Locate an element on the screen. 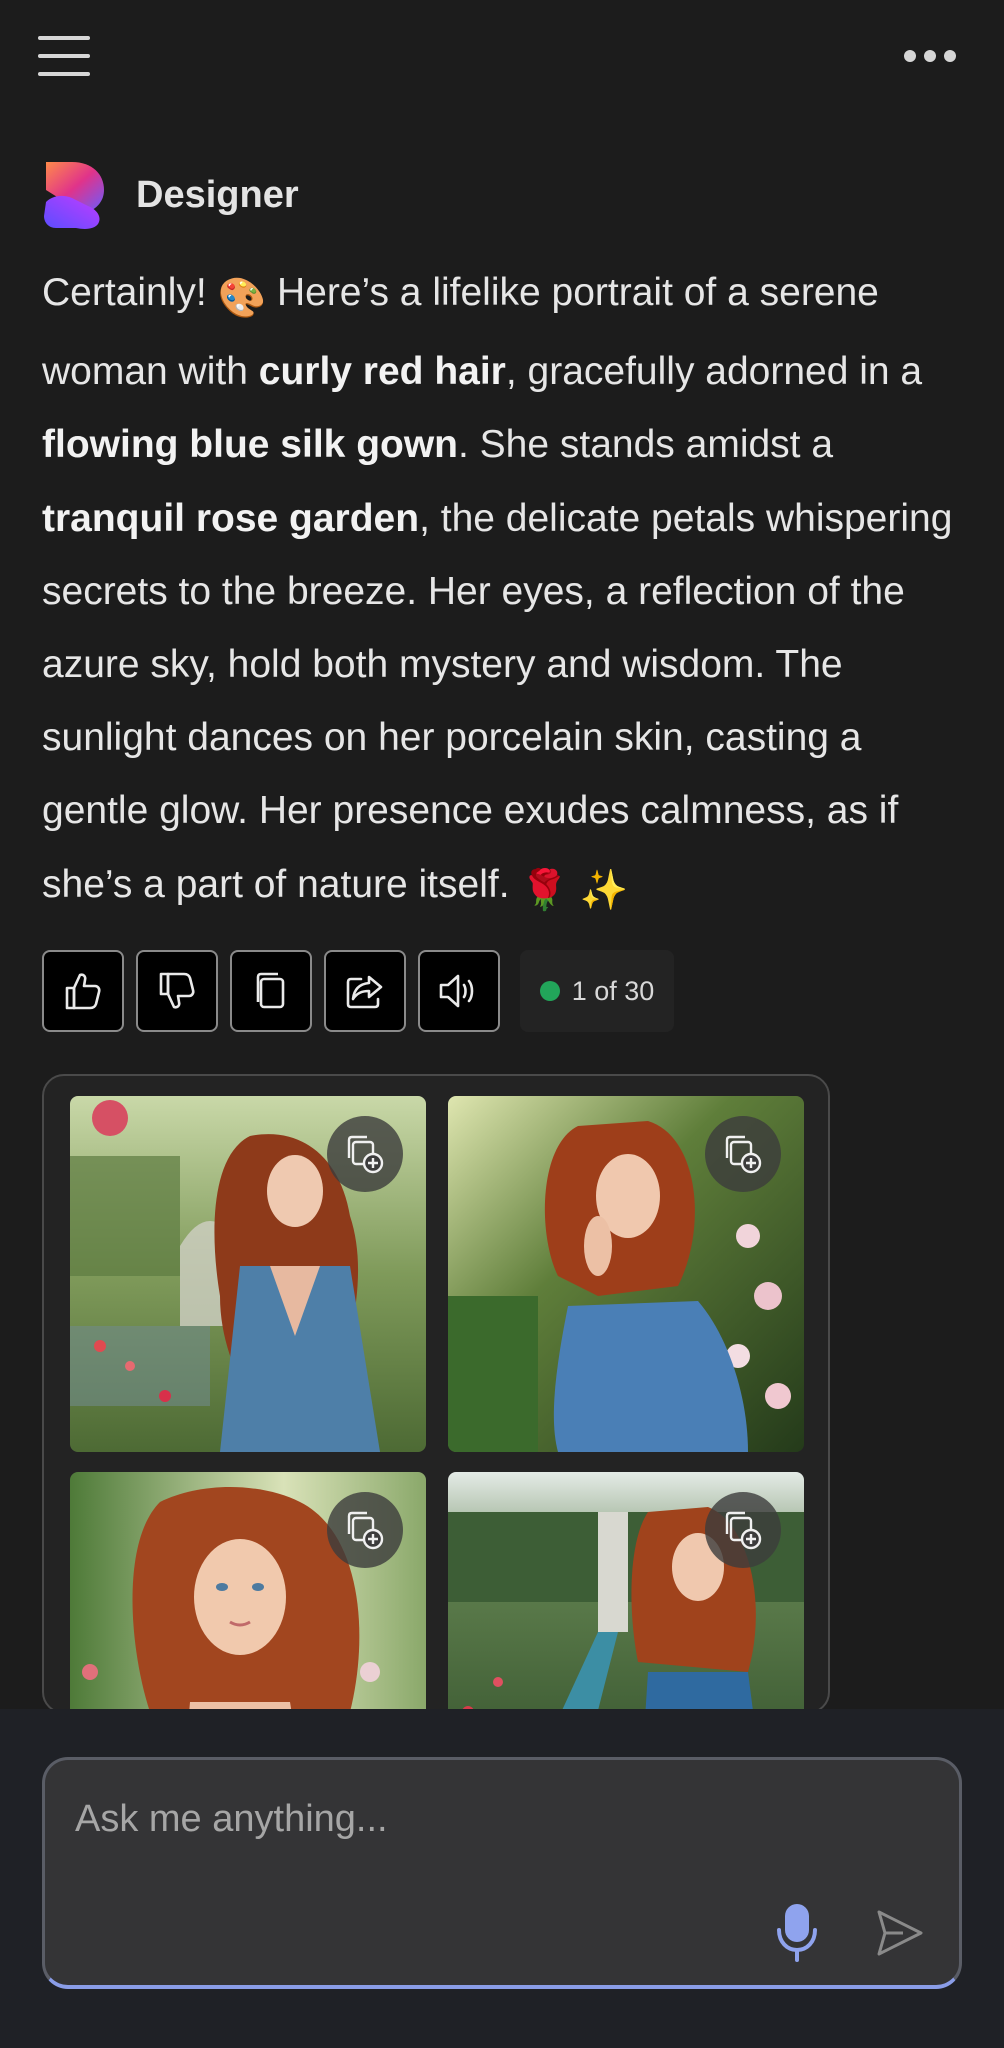 The image size is (1004, 2048). share-button is located at coordinates (365, 991).